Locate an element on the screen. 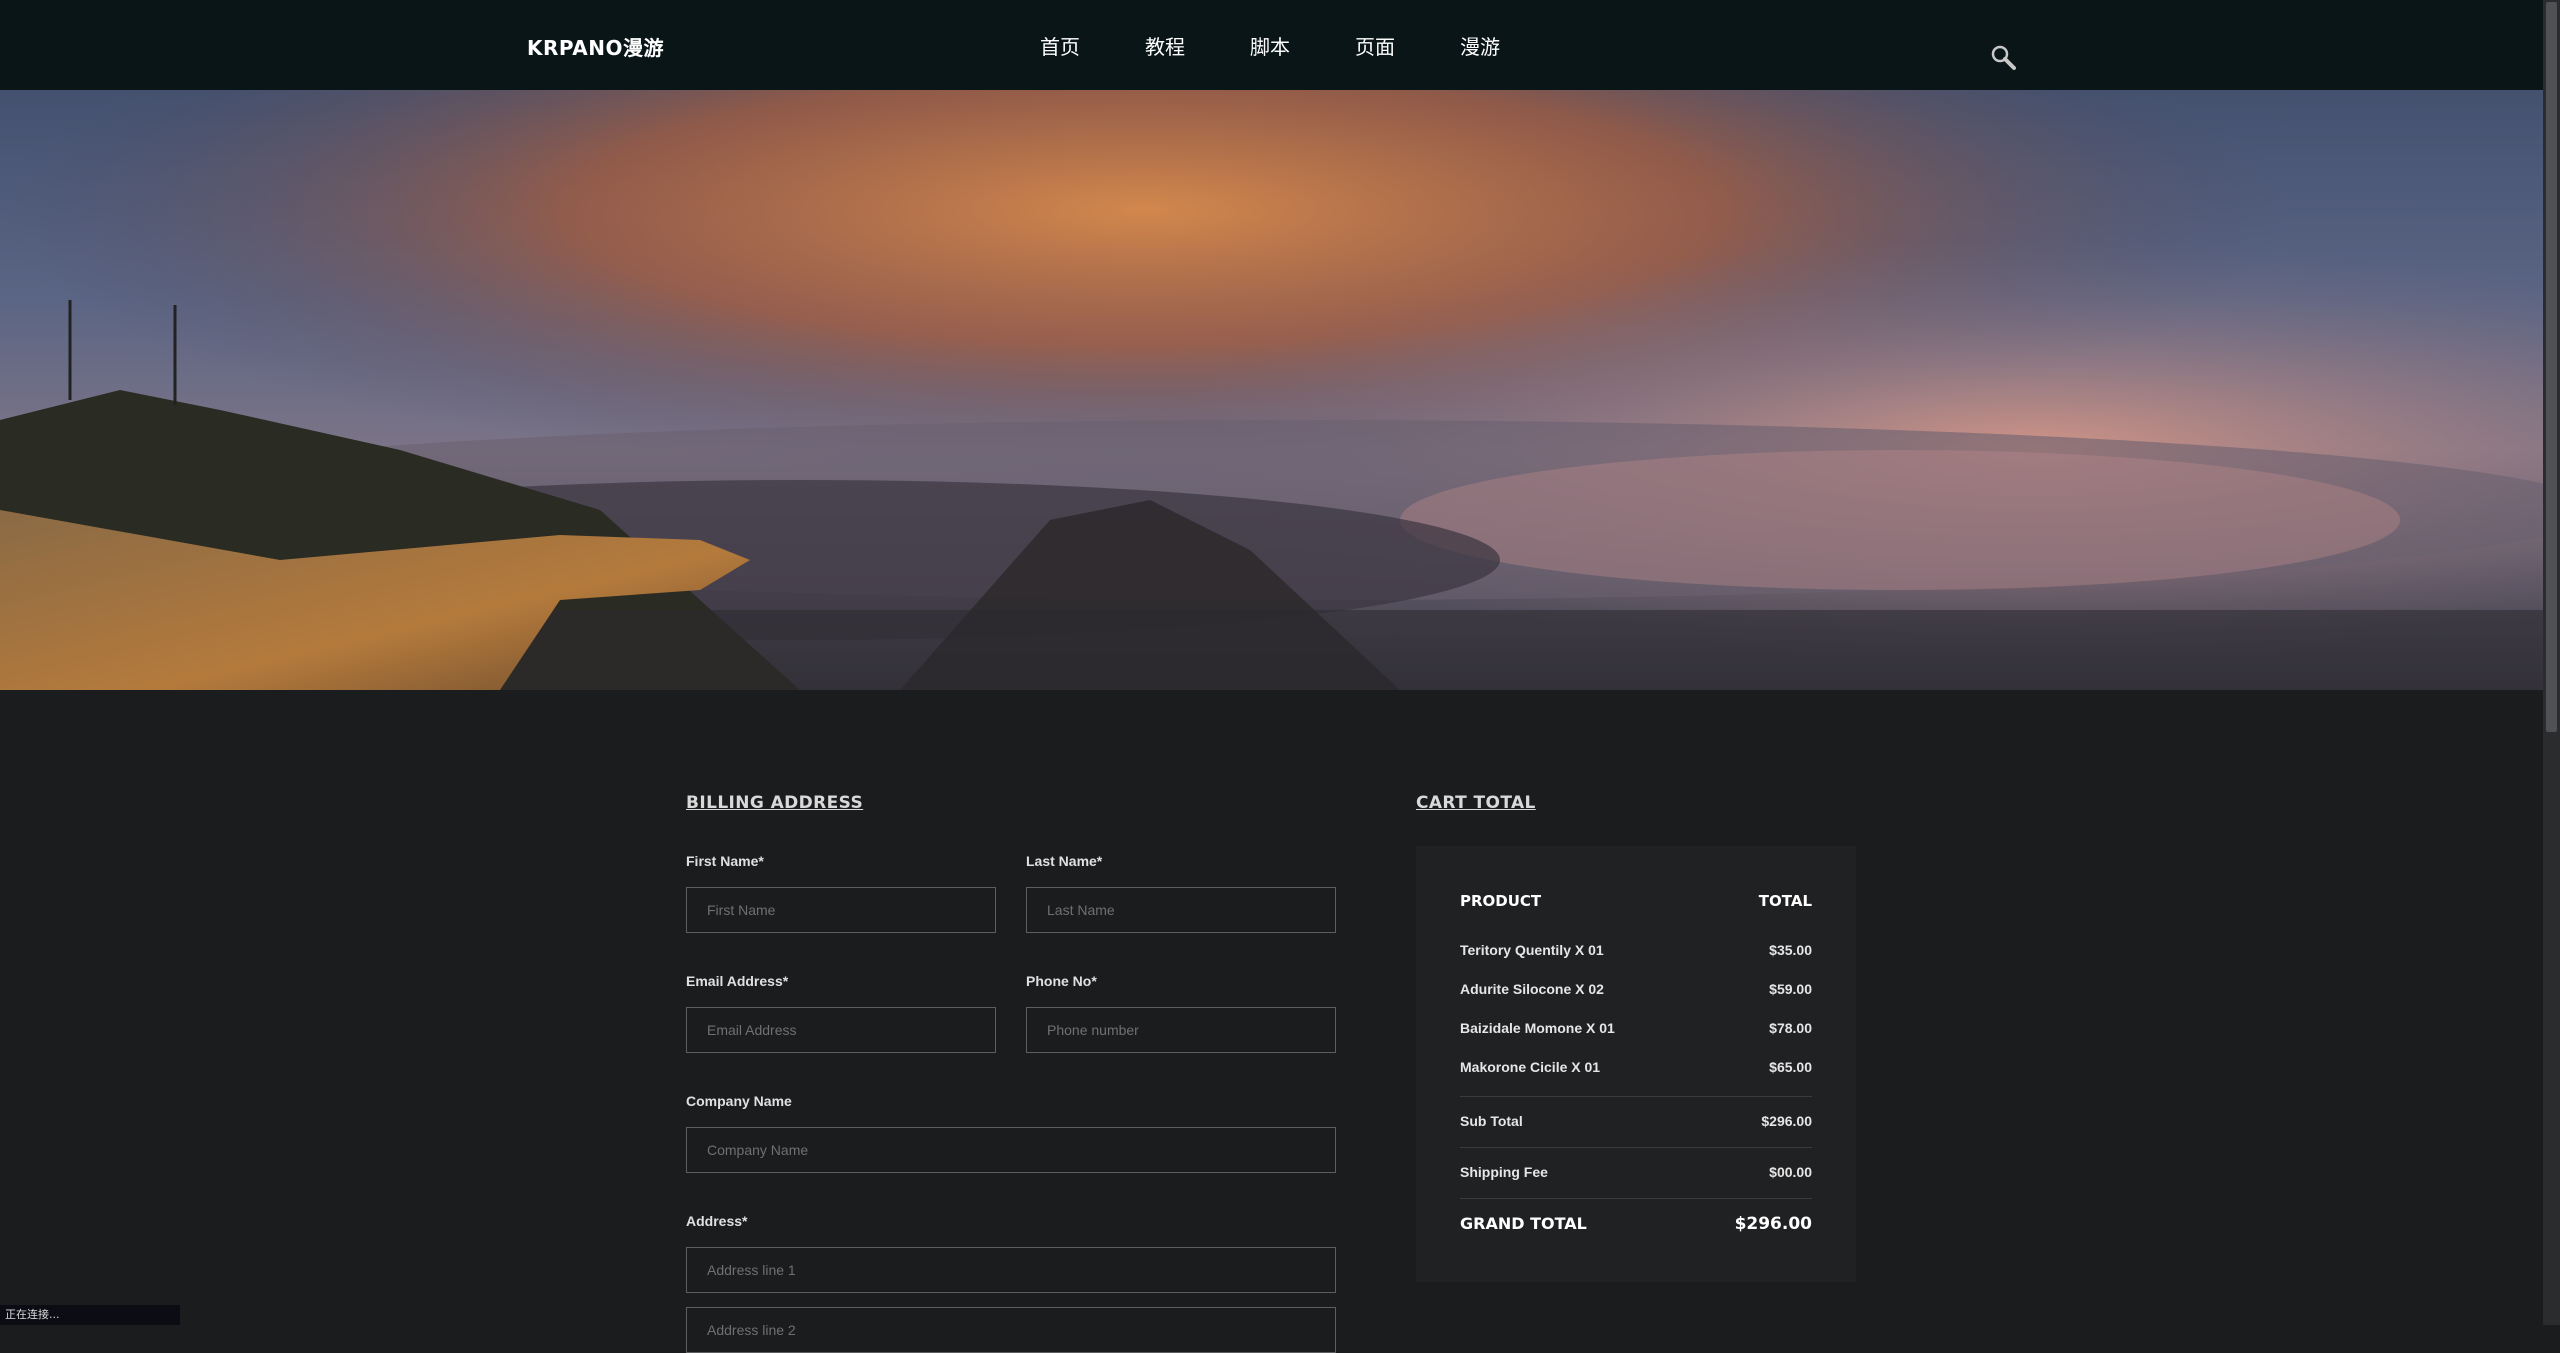 The width and height of the screenshot is (2560, 1353). grand-total-row: GRAND TOTAL $296.00 is located at coordinates (1636, 1224).